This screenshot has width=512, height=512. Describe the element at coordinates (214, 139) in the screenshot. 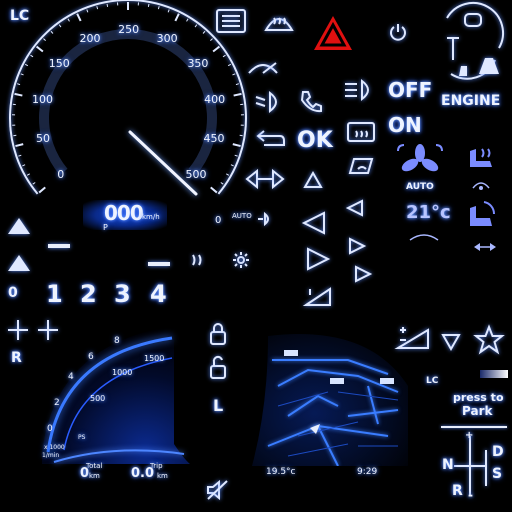

I see `speed-tick-label: 450` at that location.